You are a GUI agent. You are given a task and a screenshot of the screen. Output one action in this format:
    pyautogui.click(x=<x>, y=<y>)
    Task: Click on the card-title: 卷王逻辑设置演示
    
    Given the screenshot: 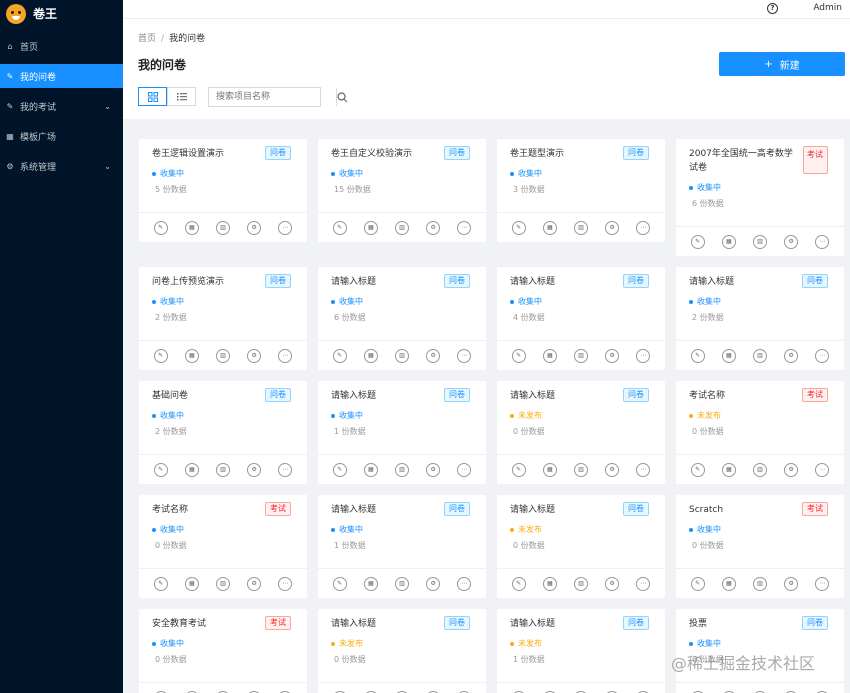 What is the action you would take?
    pyautogui.click(x=207, y=154)
    